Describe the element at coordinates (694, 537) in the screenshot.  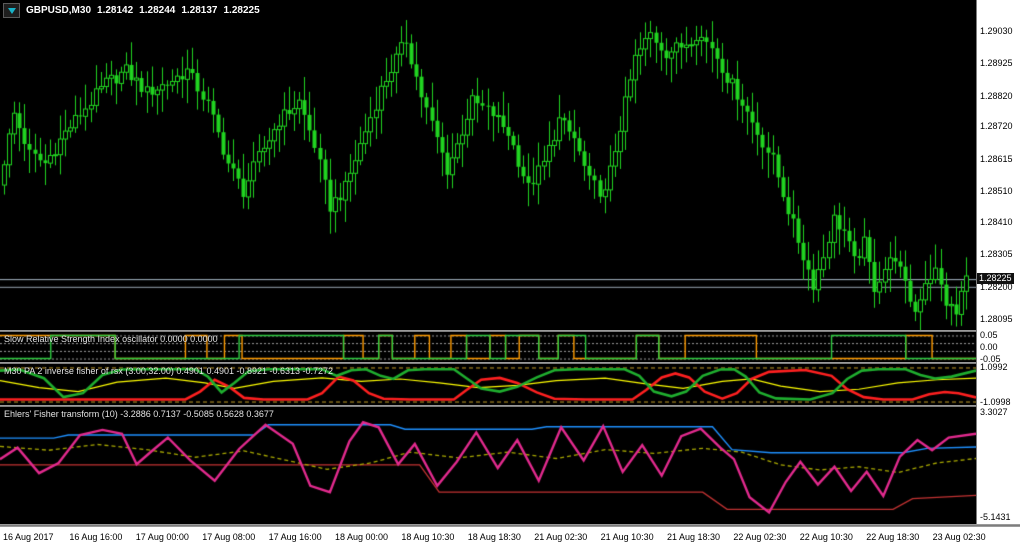
I see `time-axis-label: 21 Aug 18:30` at that location.